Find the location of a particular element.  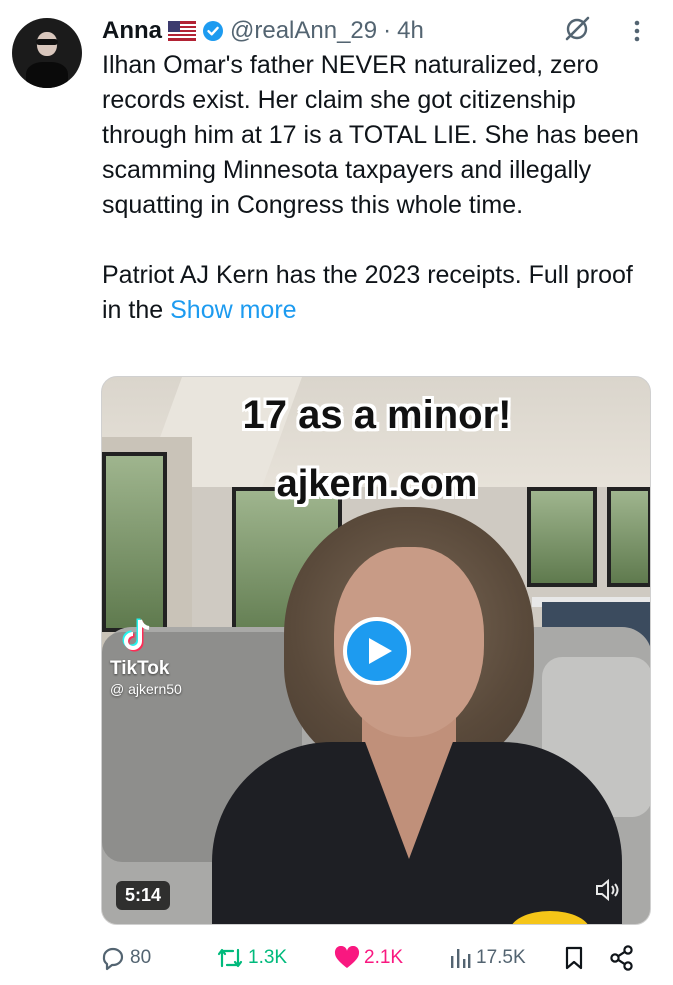

tweet-header: Anna @realAnn_29 · 4h is located at coordinates (263, 31).